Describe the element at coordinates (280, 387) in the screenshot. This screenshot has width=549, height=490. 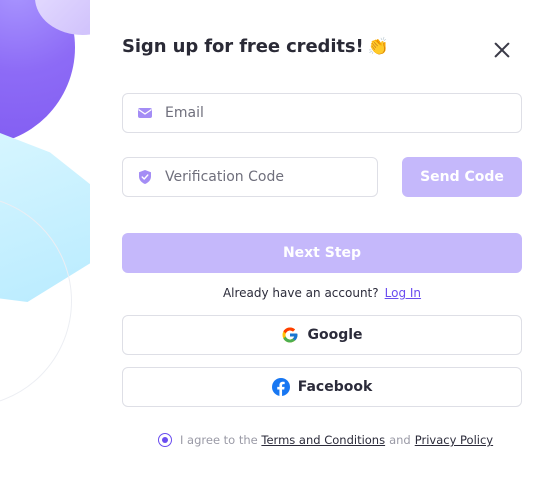
I see `facebook-logo-icon` at that location.